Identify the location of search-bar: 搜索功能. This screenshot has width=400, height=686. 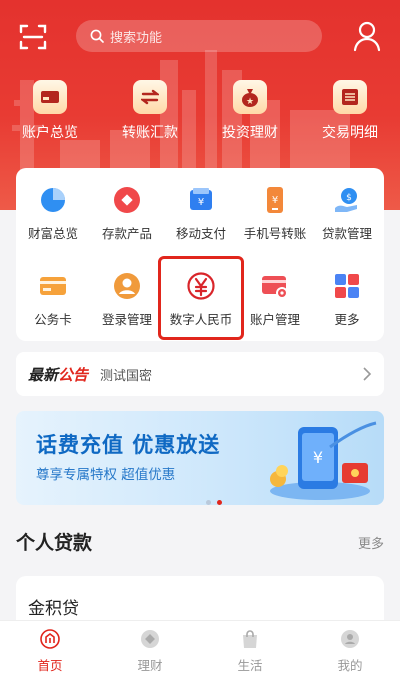
(199, 36).